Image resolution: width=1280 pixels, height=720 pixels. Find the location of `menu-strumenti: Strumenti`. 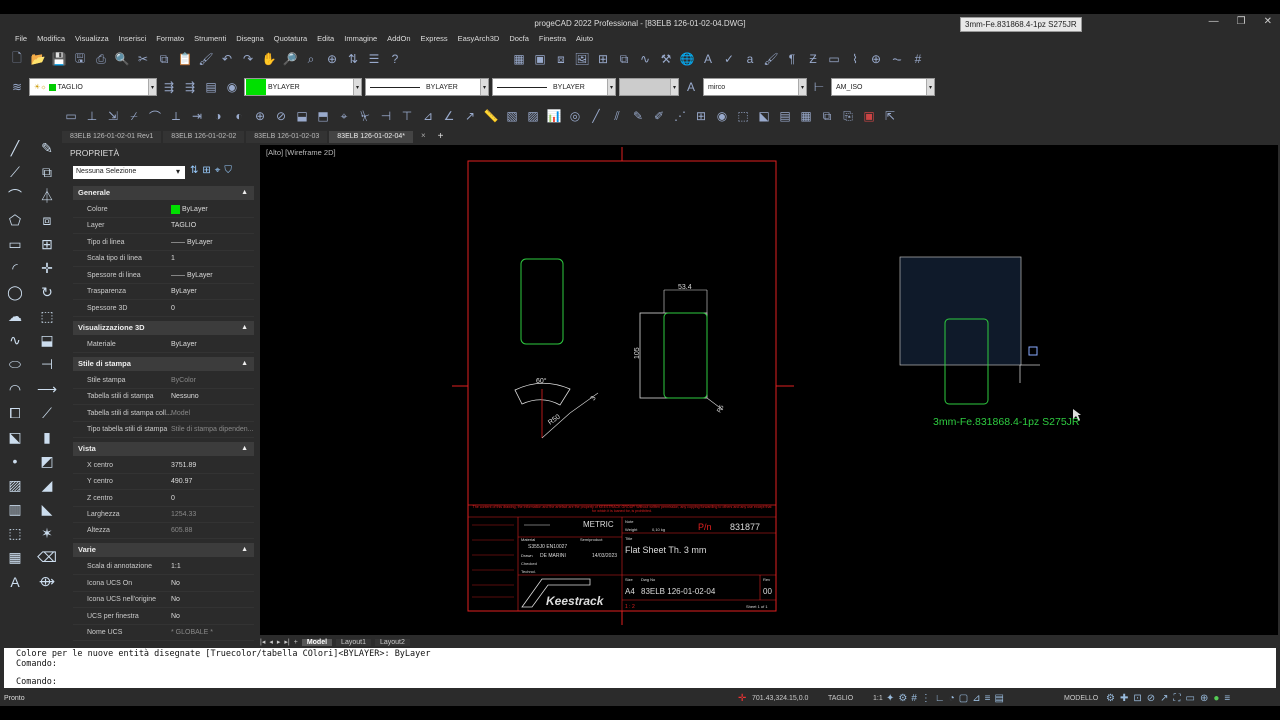

menu-strumenti: Strumenti is located at coordinates (210, 39).